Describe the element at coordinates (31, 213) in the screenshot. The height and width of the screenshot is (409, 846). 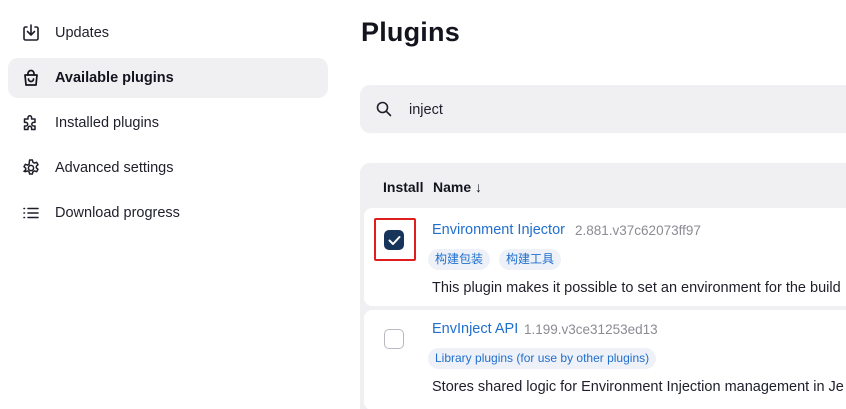
I see `list-icon` at that location.